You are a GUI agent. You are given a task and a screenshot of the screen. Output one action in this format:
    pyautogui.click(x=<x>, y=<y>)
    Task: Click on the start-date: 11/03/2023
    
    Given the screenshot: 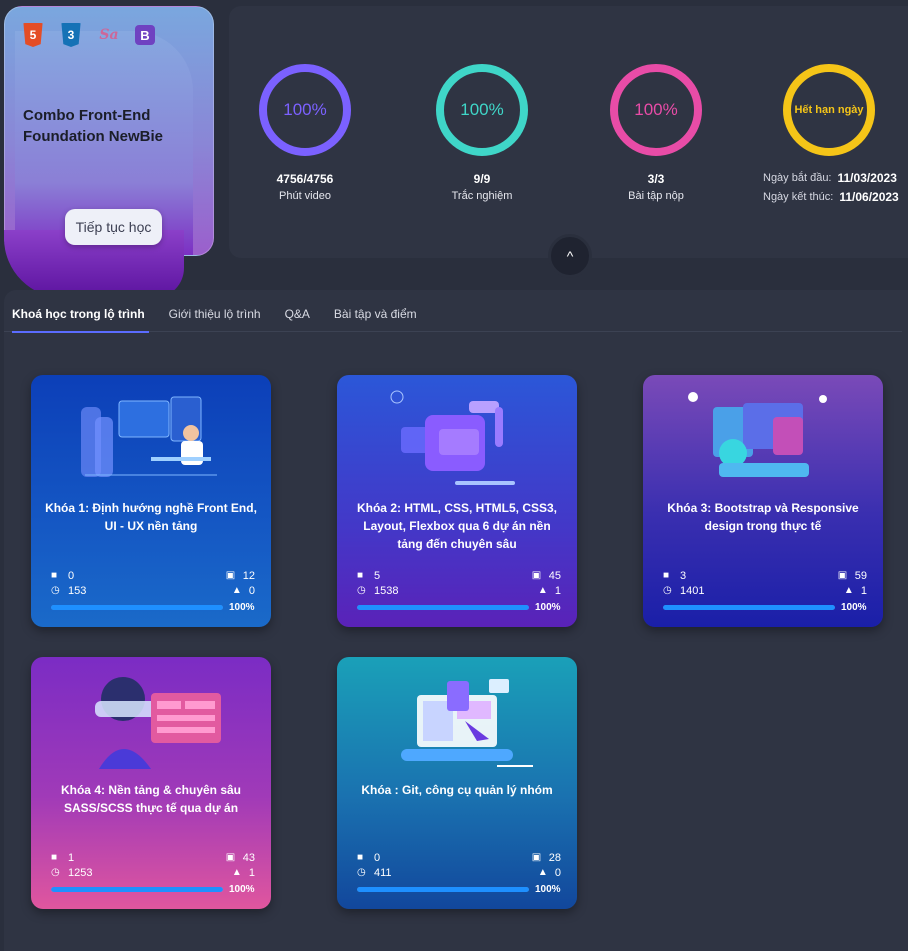 What is the action you would take?
    pyautogui.click(x=867, y=177)
    